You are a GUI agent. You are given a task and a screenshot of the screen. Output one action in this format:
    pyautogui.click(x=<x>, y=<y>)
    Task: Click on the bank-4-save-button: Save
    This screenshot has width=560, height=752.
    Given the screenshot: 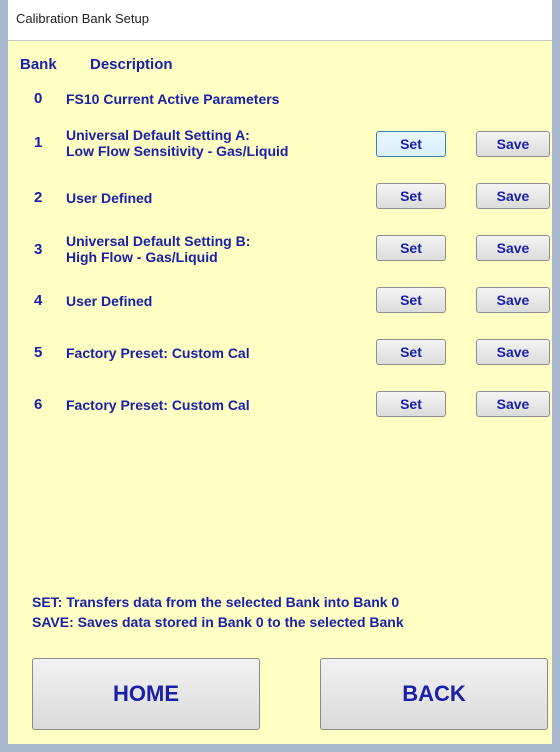 What is the action you would take?
    pyautogui.click(x=513, y=300)
    